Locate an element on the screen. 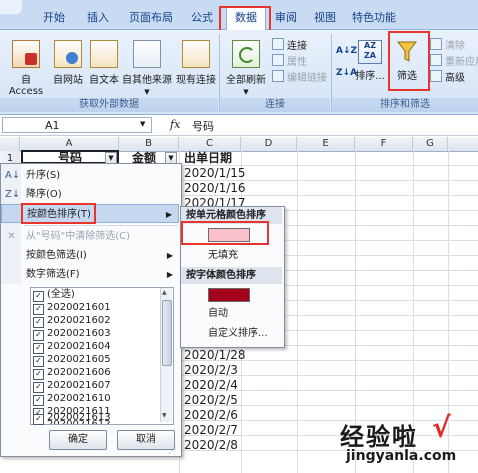  from-web-button: 自网站 is located at coordinates (68, 63).